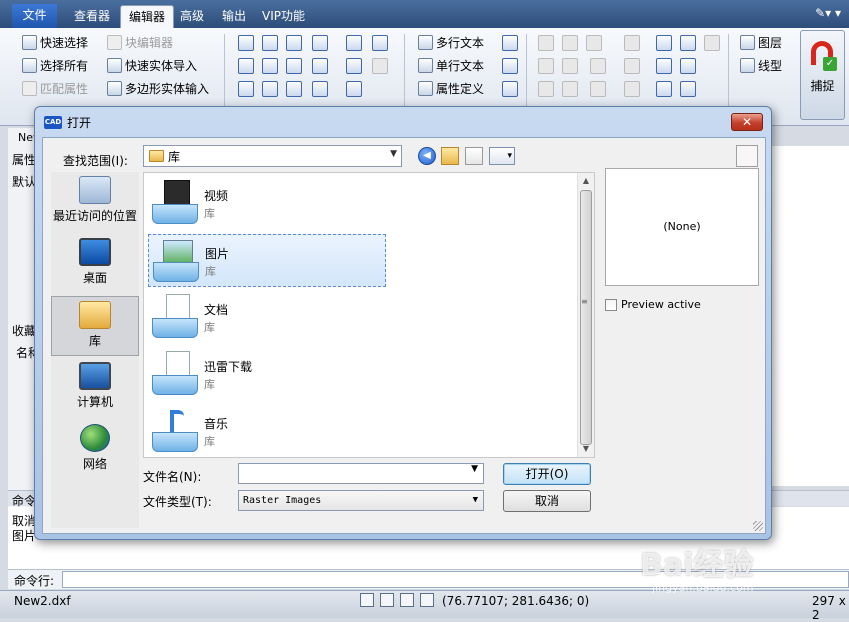  I want to click on list-item: 图片 库, so click(267, 260).